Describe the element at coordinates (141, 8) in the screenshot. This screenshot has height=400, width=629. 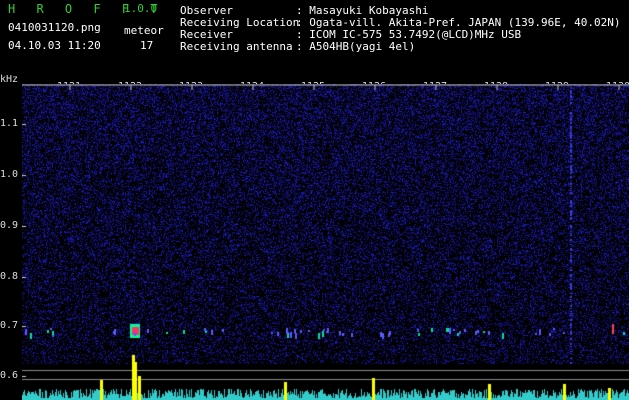
I see `app-version: 1.0.0` at that location.